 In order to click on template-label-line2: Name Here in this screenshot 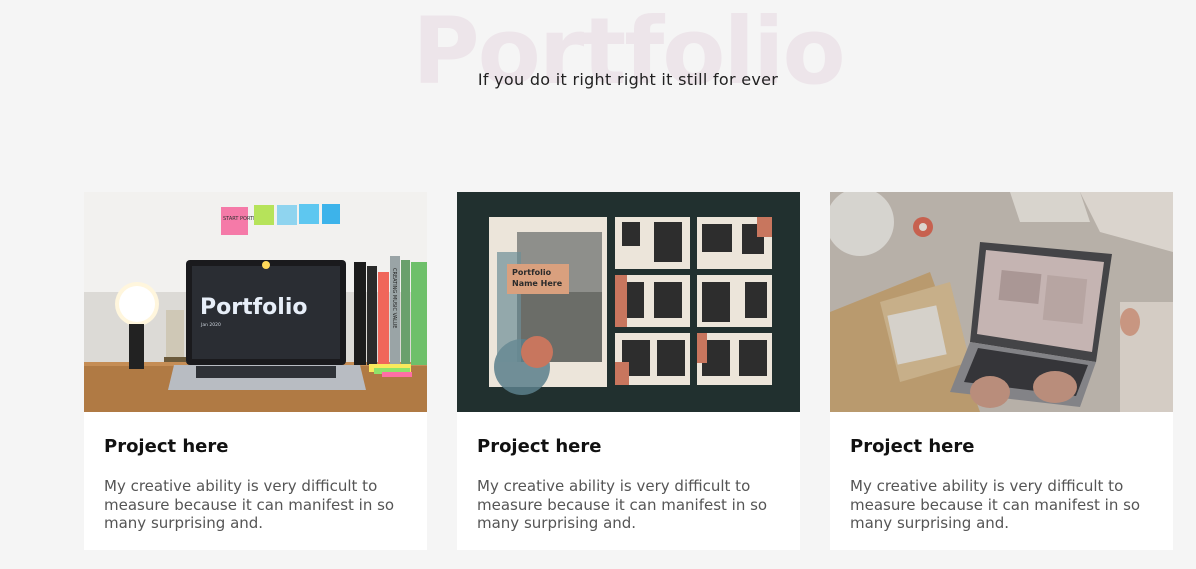, I will do `click(537, 283)`.